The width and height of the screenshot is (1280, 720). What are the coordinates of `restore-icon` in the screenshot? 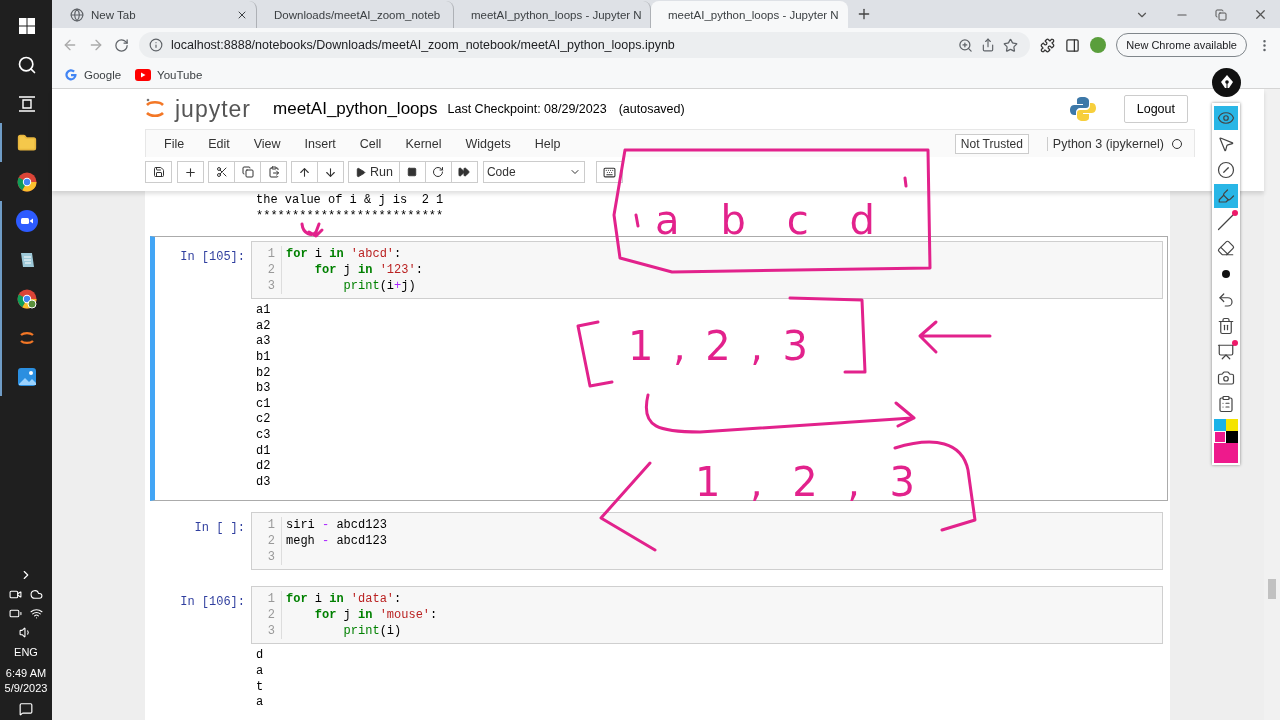 It's located at (1221, 14).